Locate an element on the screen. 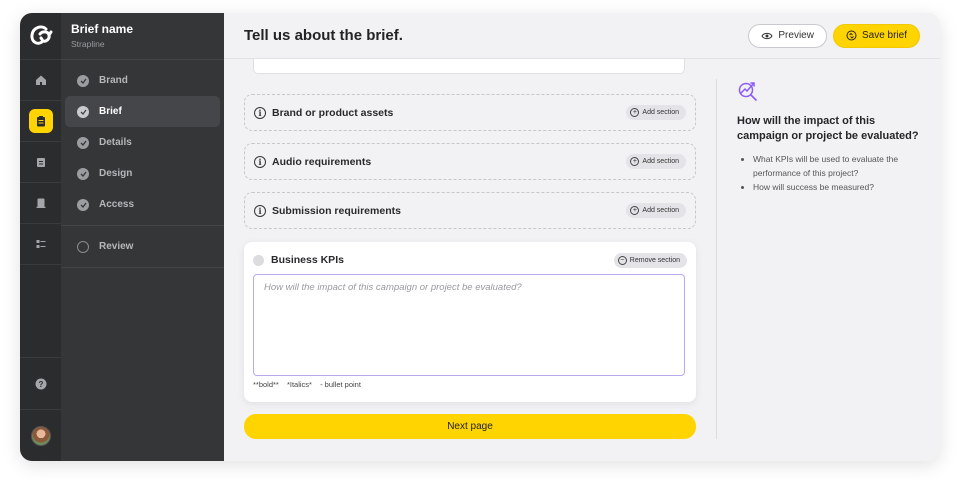  brief-icon is located at coordinates (40, 121).